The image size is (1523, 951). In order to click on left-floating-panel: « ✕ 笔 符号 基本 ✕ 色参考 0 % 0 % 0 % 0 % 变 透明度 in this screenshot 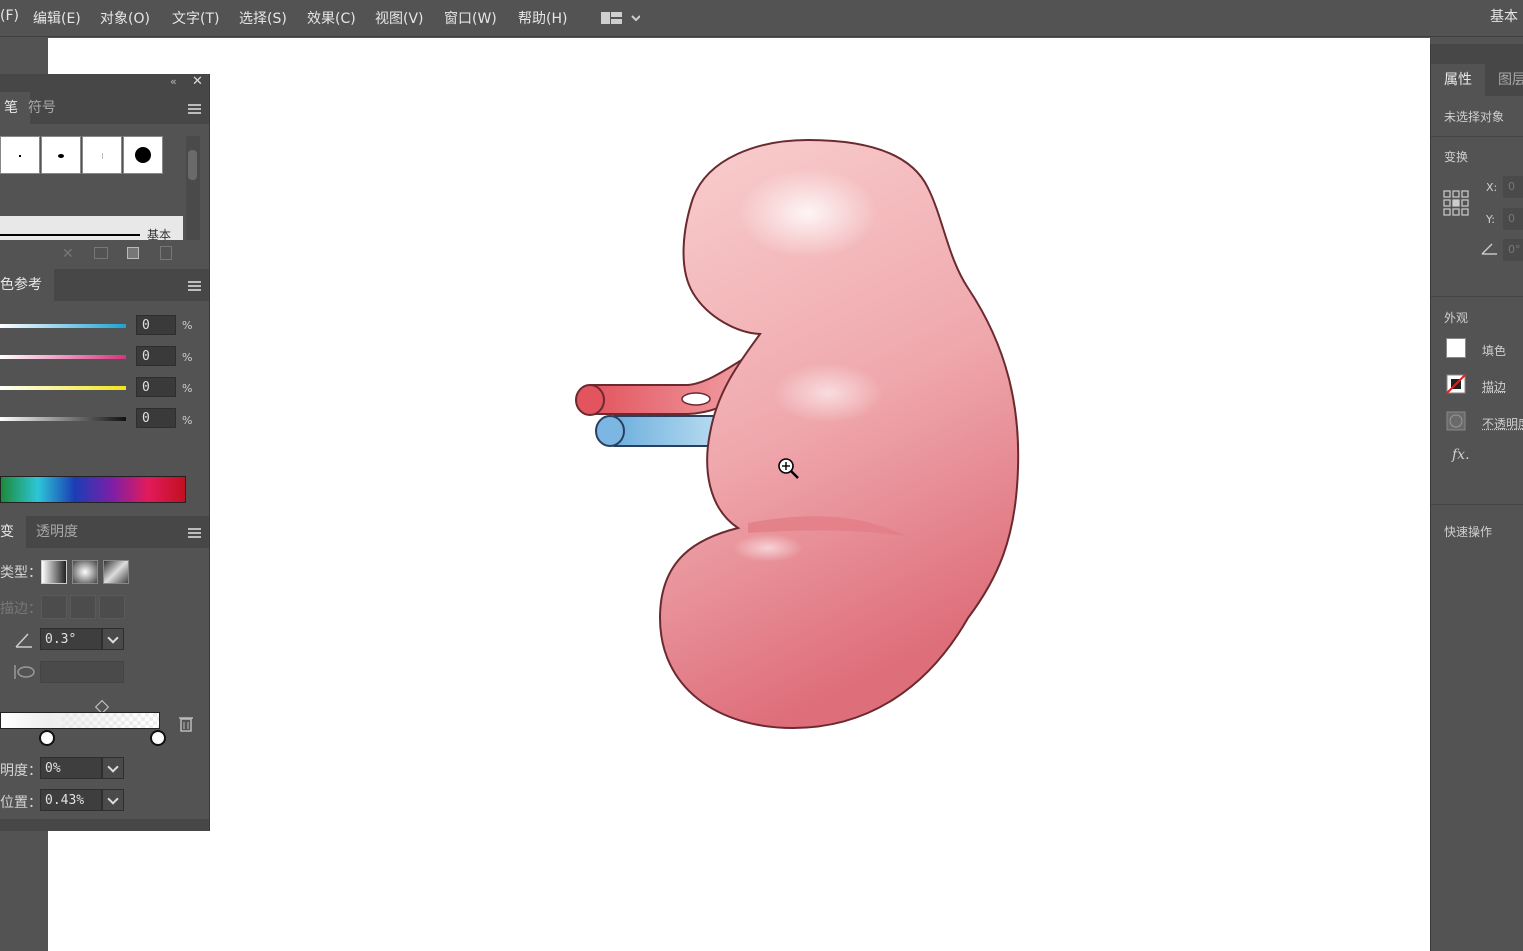, I will do `click(105, 452)`.